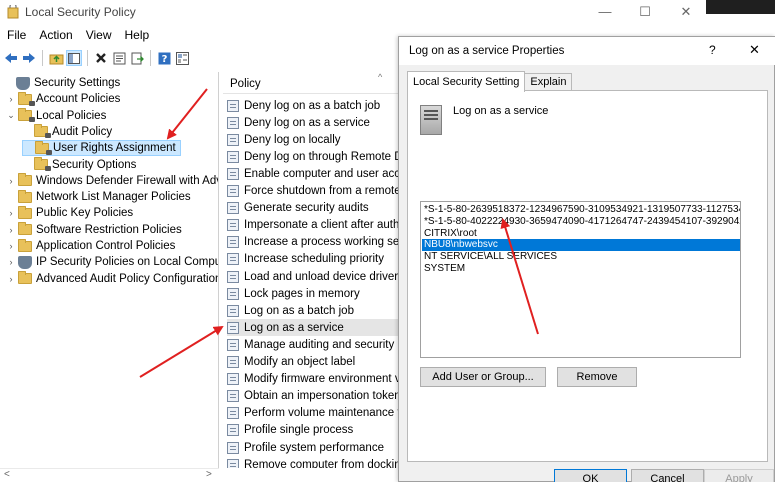 This screenshot has height=482, width=775. I want to click on policy-row: Log on as a service, so click(314, 328).